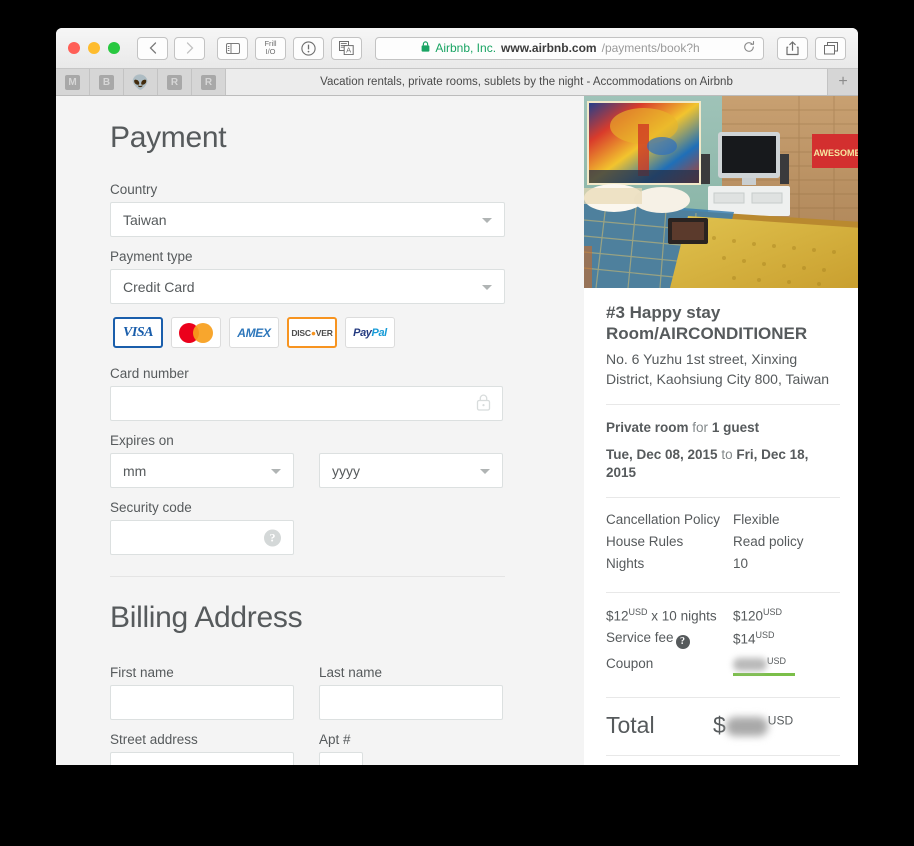 This screenshot has height=846, width=914. Describe the element at coordinates (764, 675) in the screenshot. I see `coupon-underline` at that location.